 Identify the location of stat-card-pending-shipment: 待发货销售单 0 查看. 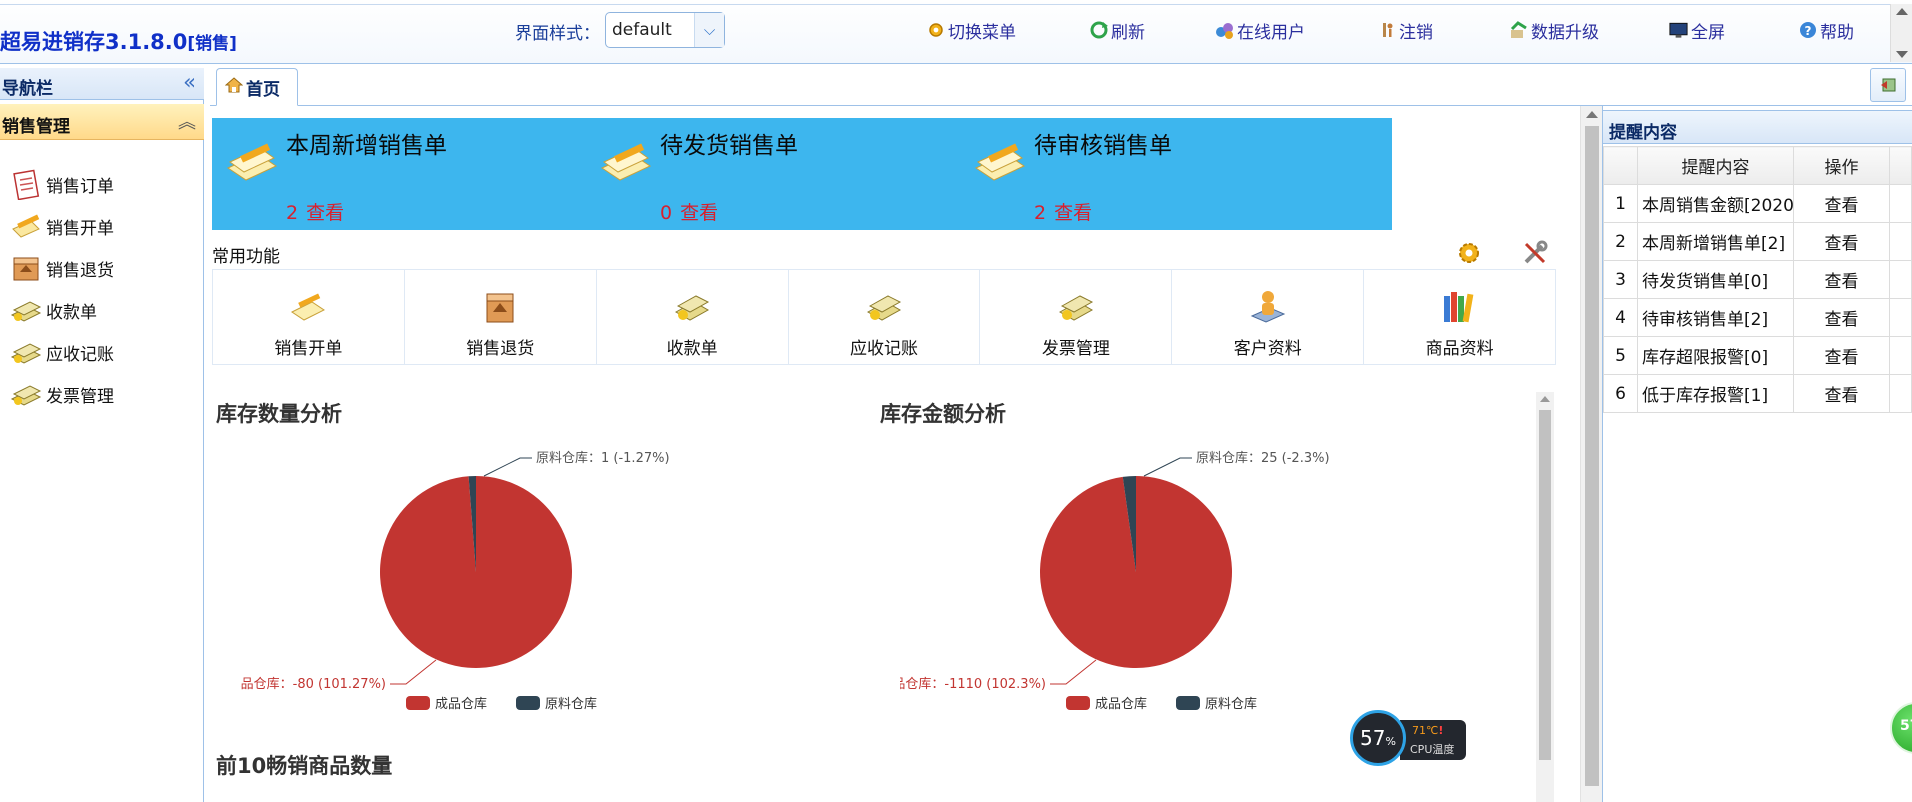
(802, 174).